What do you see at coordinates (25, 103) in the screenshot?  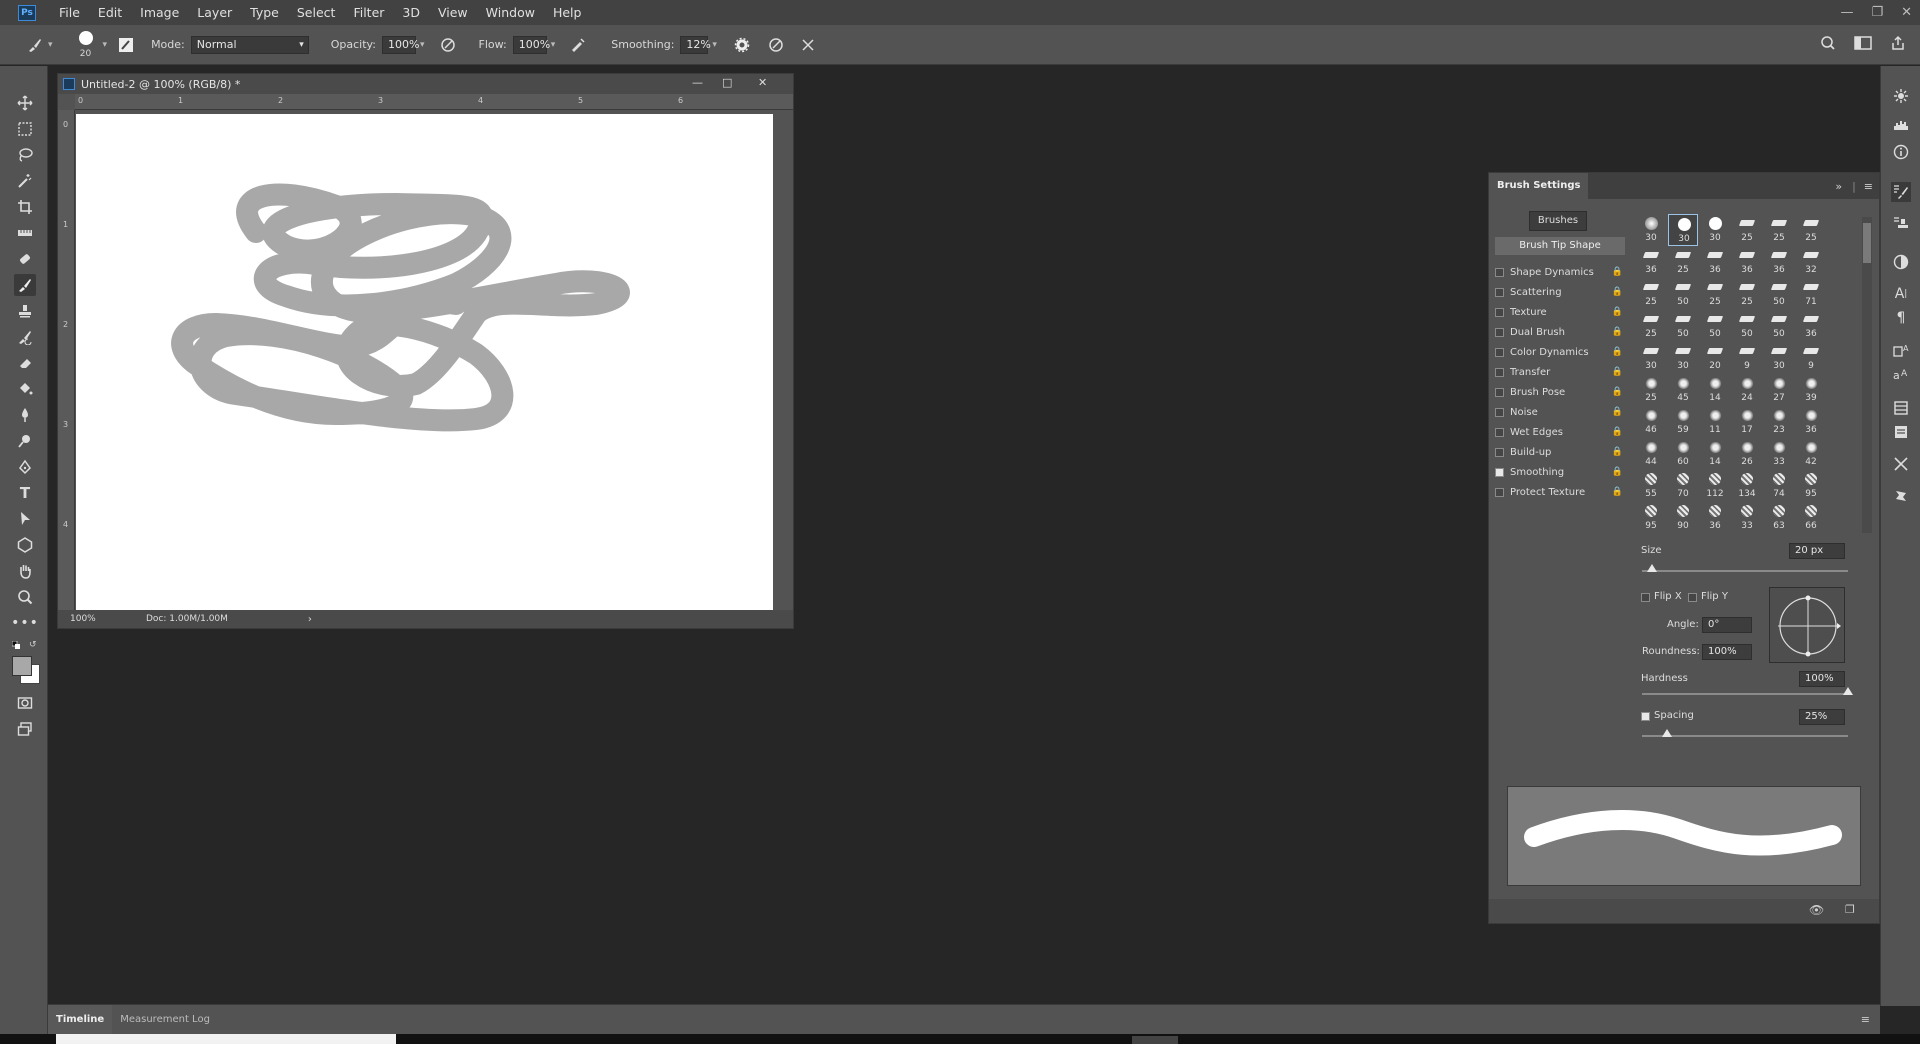 I see `move-tool-icon` at bounding box center [25, 103].